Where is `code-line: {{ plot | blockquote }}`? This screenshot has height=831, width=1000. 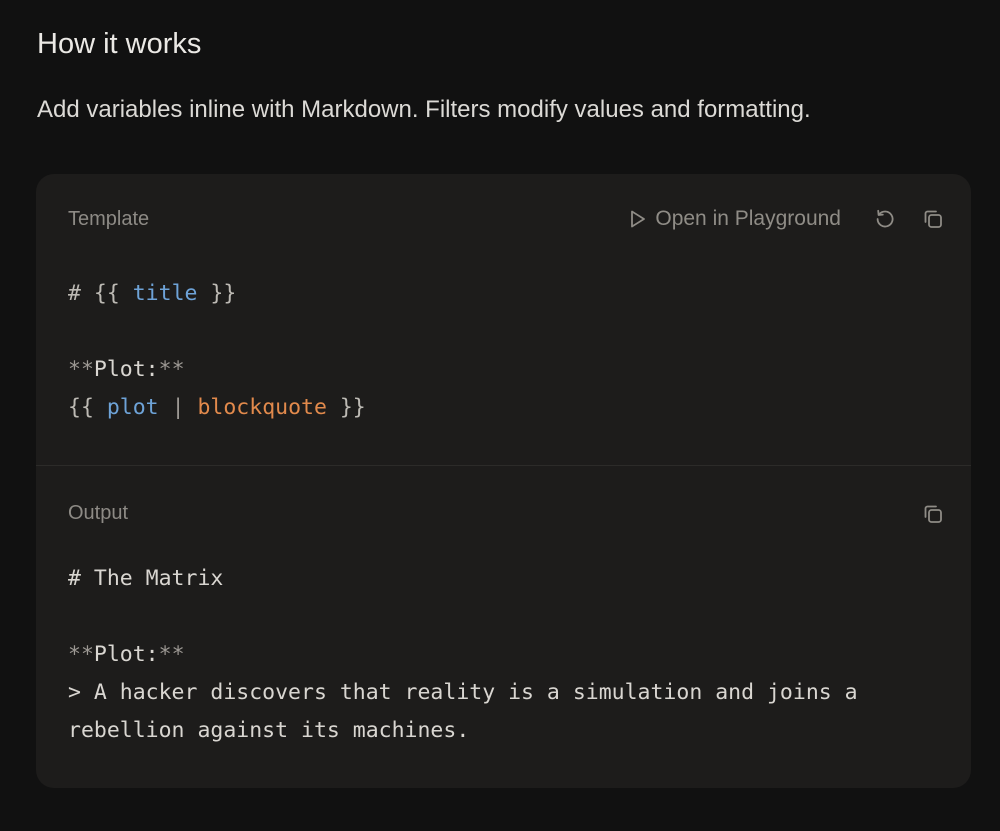 code-line: {{ plot | blockquote }} is located at coordinates (217, 408).